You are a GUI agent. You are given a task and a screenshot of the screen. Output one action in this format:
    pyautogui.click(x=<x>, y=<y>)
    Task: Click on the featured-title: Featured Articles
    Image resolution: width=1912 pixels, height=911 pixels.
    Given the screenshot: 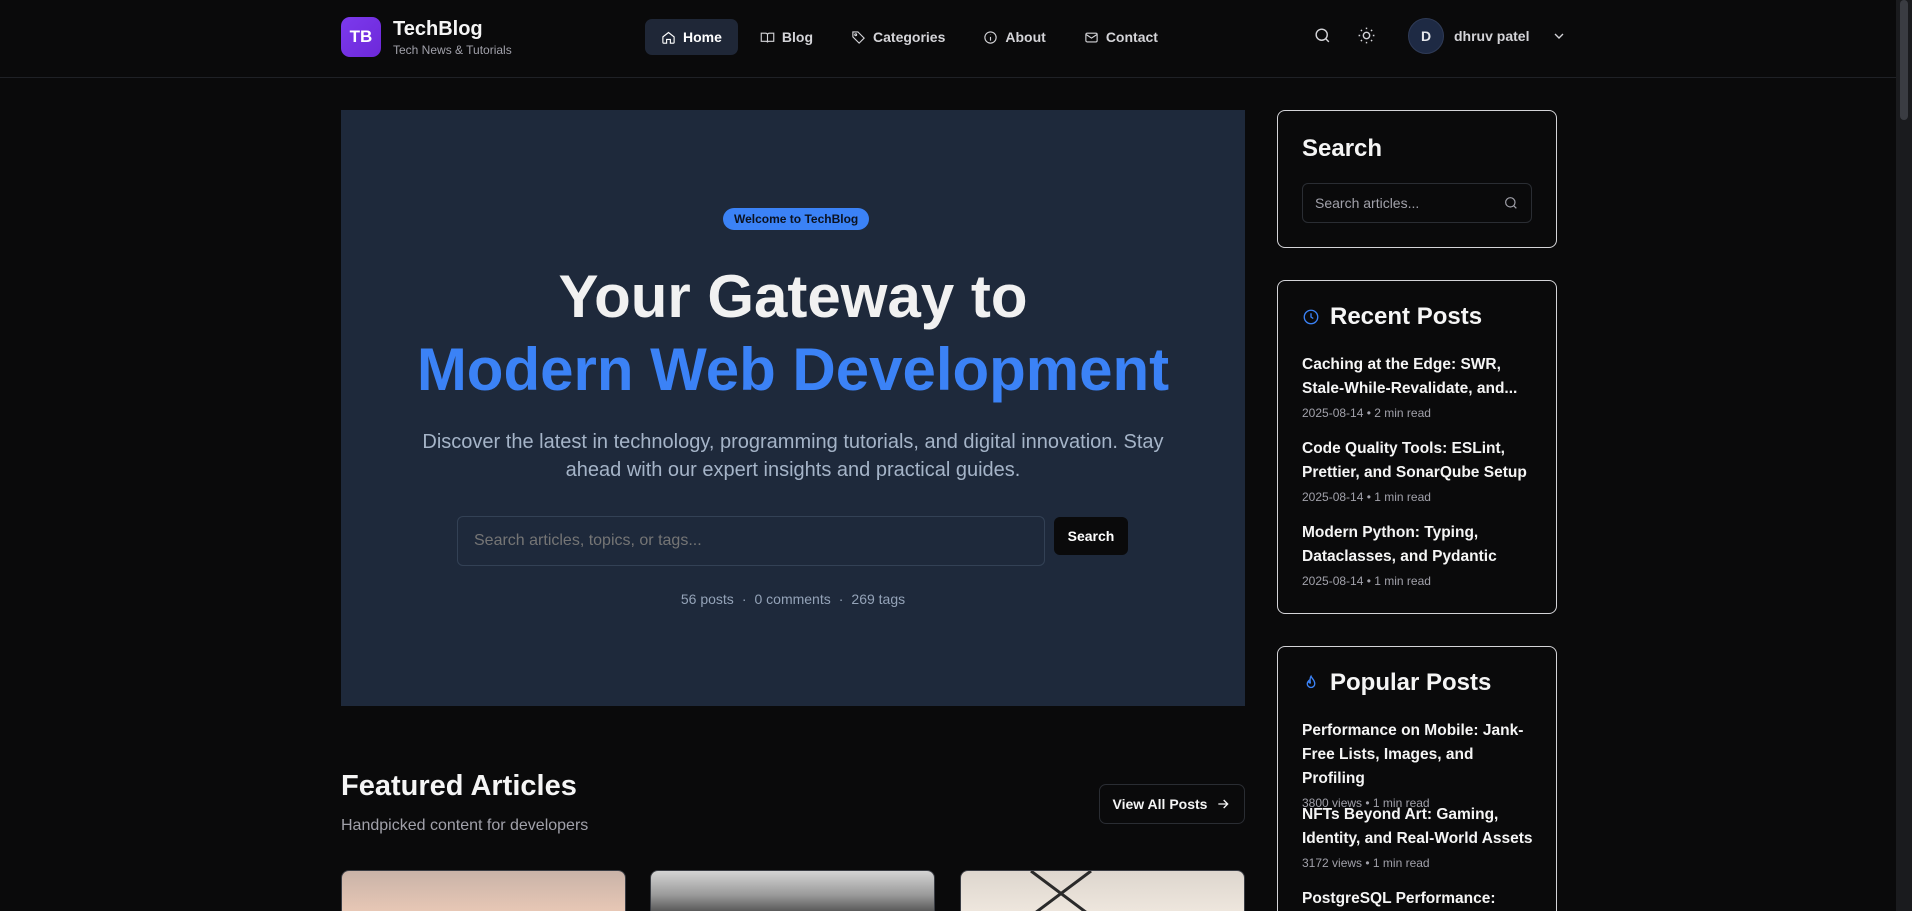 What is the action you would take?
    pyautogui.click(x=459, y=786)
    